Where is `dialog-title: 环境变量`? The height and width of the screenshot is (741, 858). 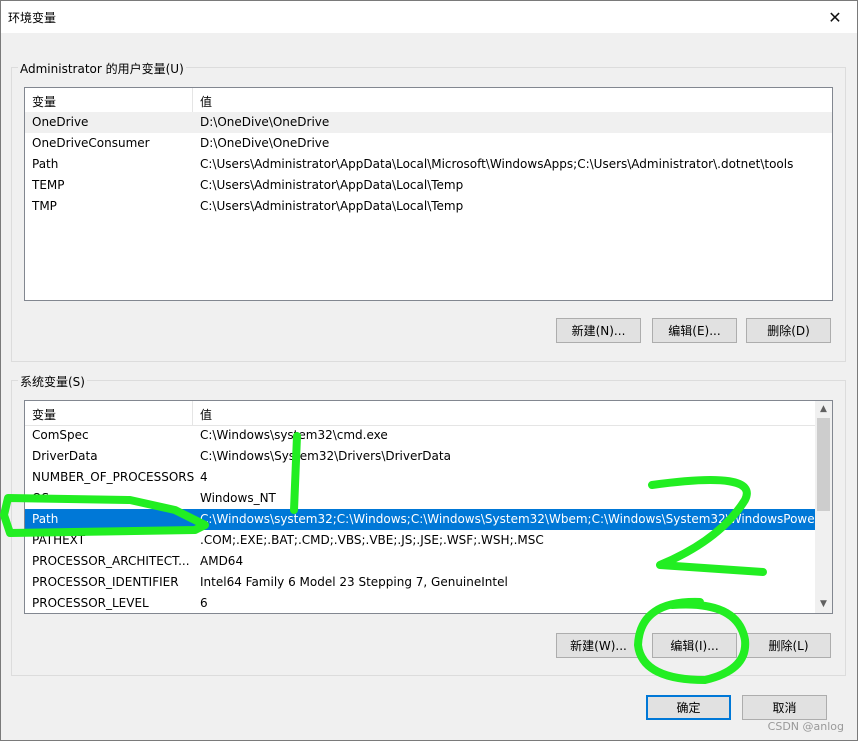
dialog-title: 环境变量 is located at coordinates (32, 18).